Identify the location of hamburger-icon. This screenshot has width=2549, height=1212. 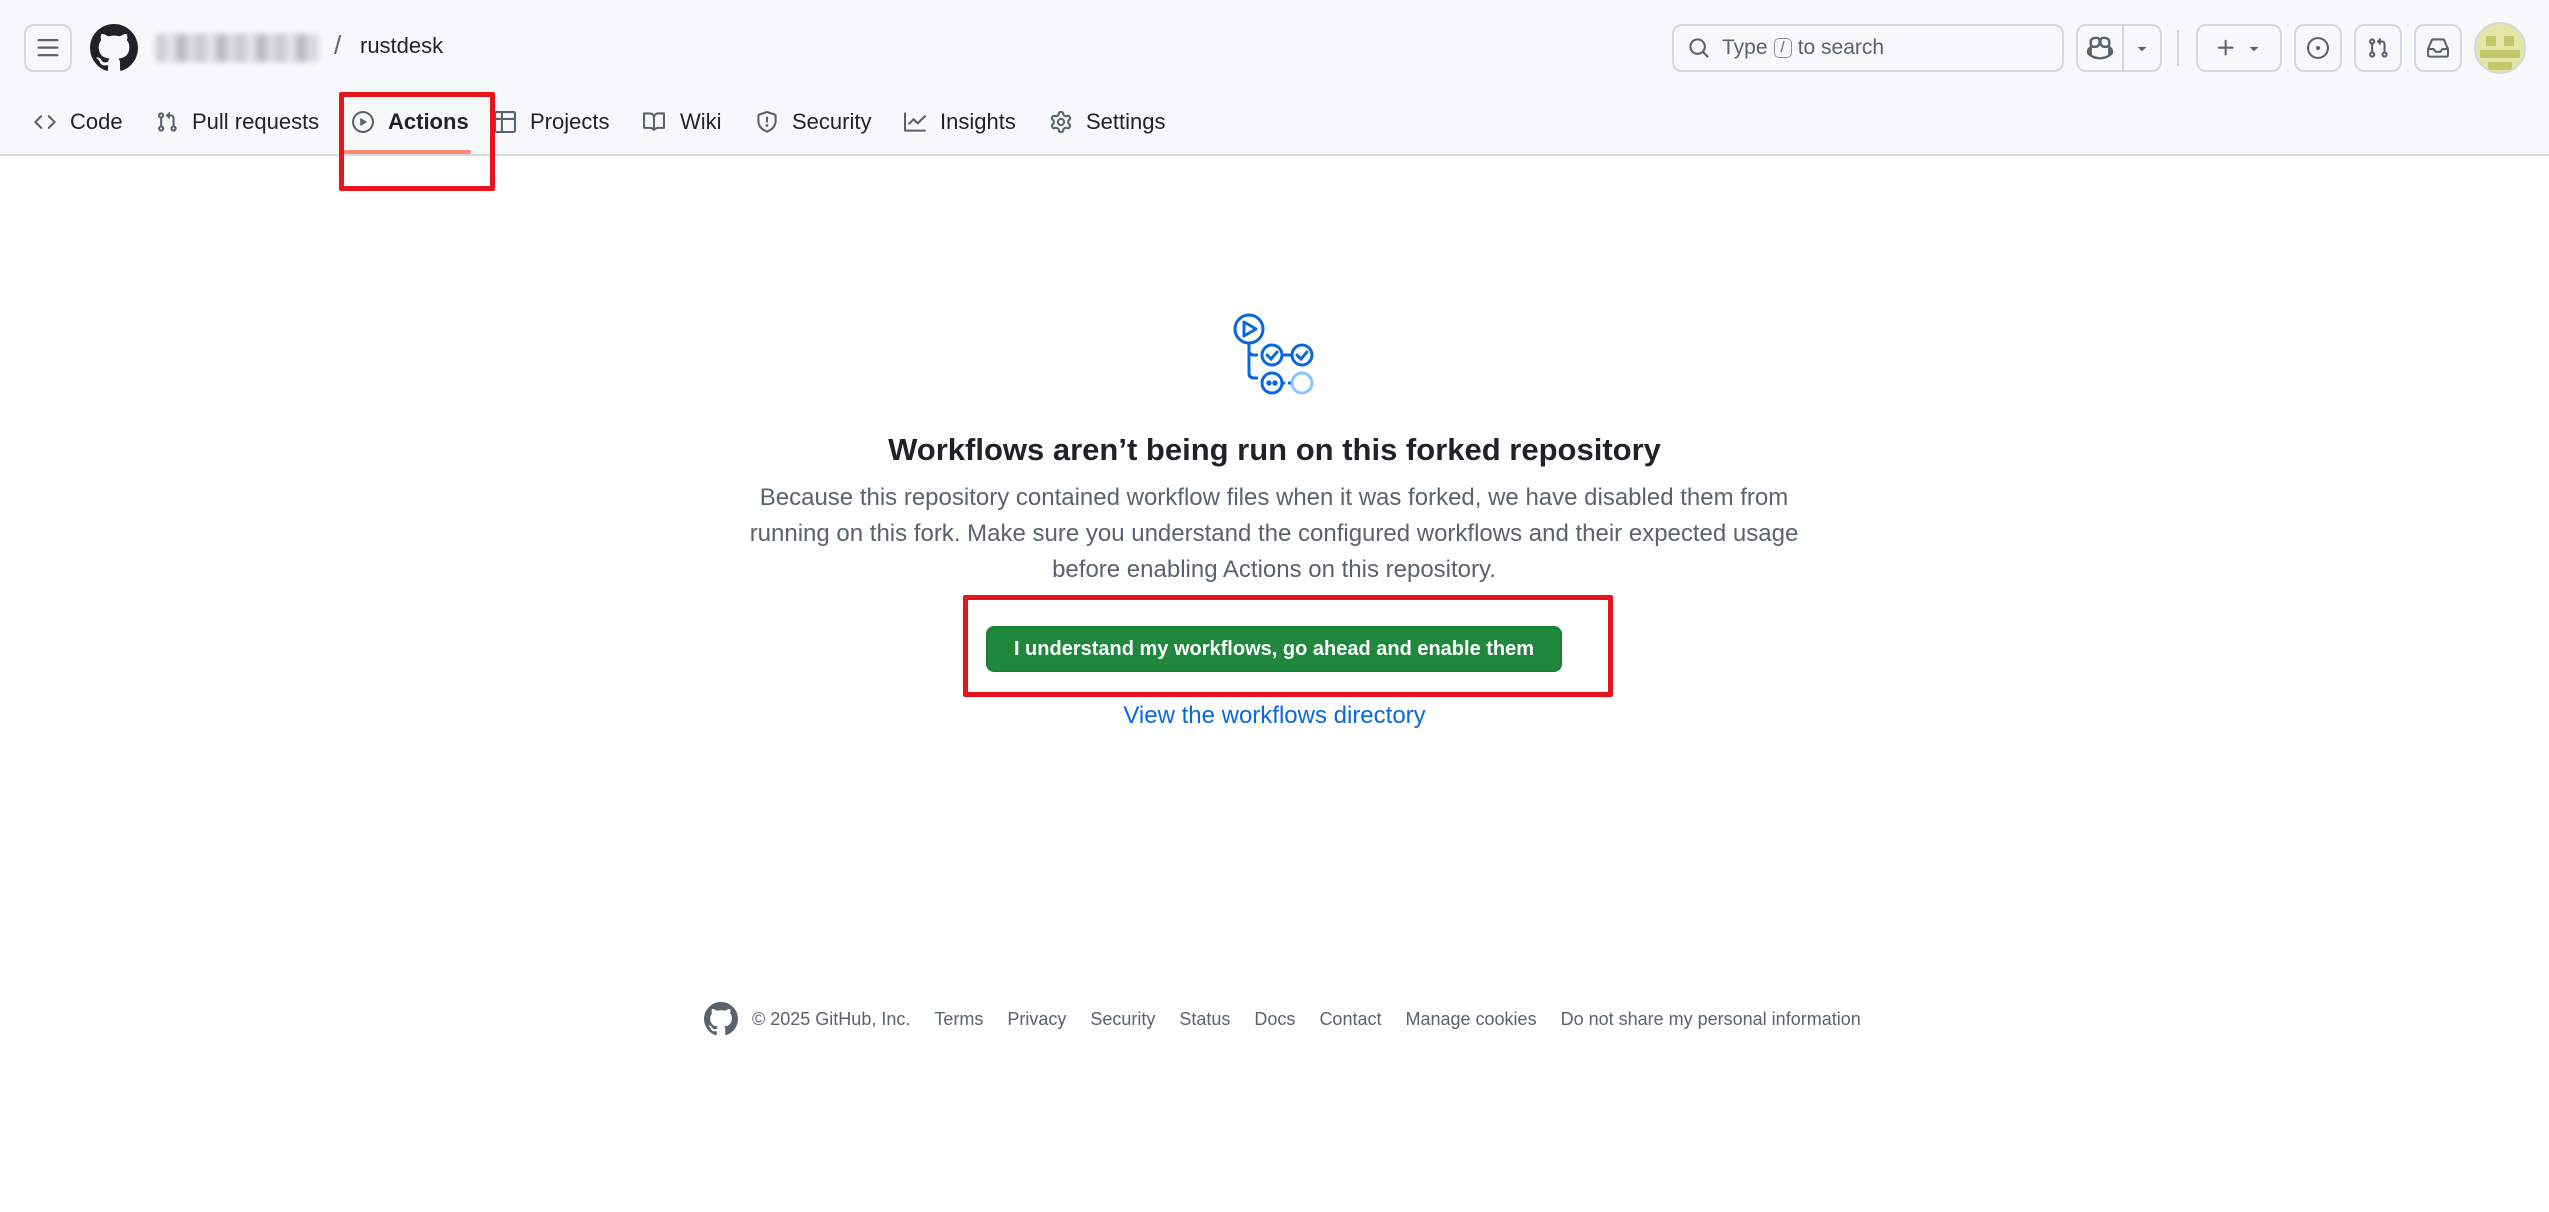
(48, 48).